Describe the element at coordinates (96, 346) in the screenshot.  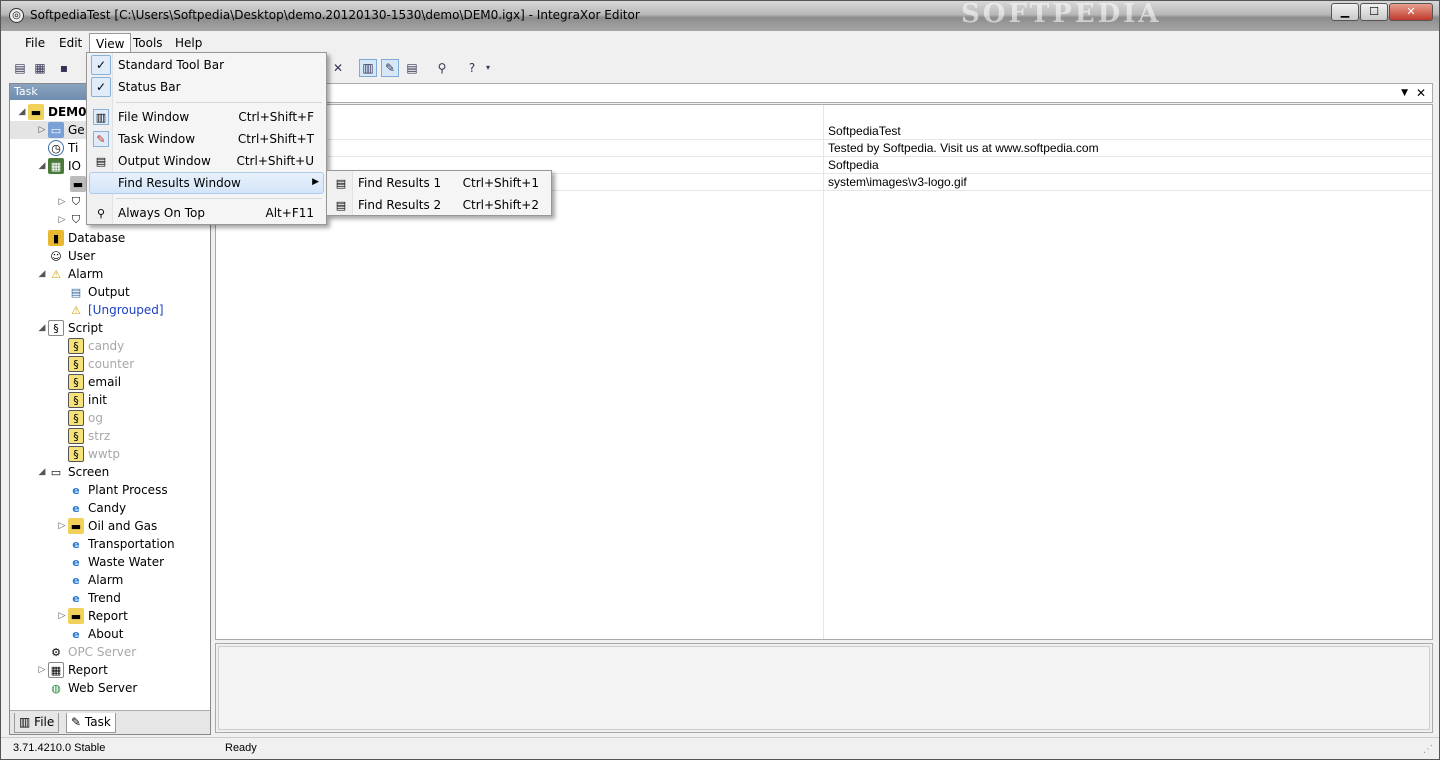
I see `tree-node-script-item: § candy` at that location.